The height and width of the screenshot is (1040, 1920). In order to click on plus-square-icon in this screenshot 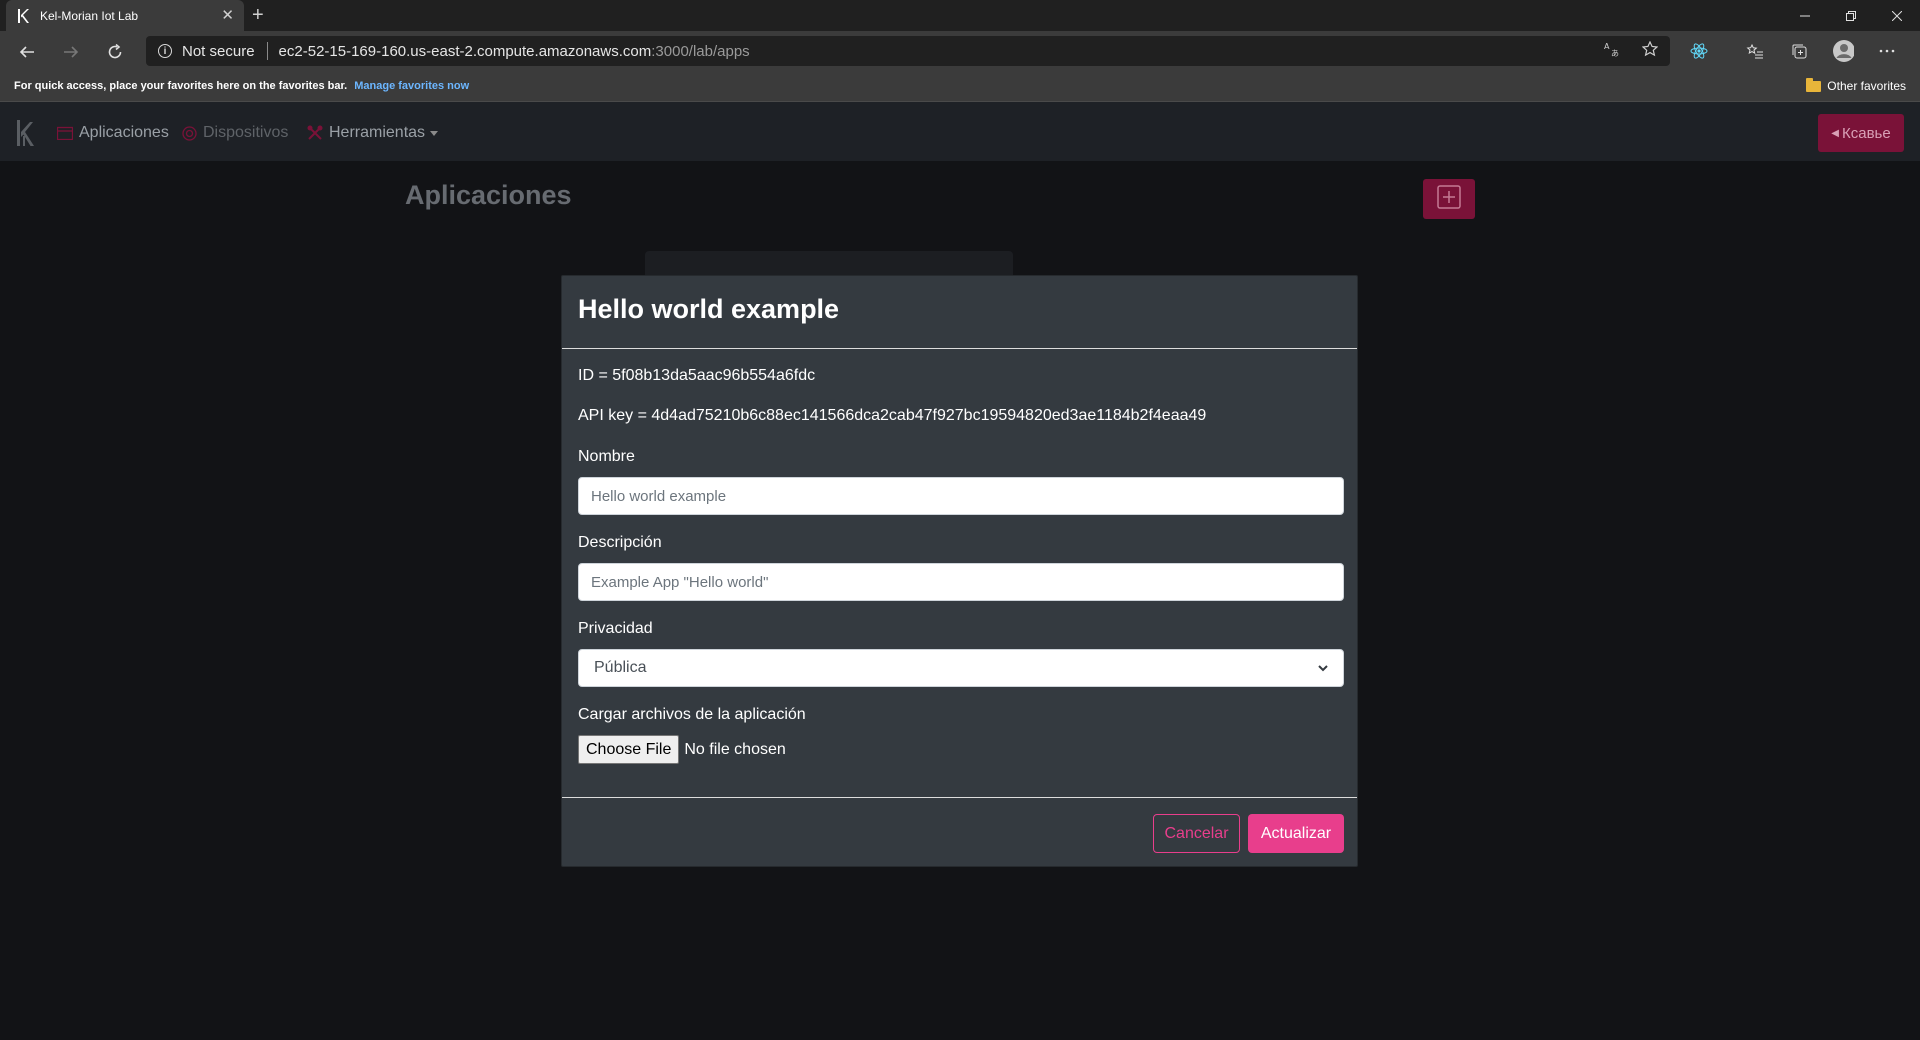, I will do `click(1449, 199)`.